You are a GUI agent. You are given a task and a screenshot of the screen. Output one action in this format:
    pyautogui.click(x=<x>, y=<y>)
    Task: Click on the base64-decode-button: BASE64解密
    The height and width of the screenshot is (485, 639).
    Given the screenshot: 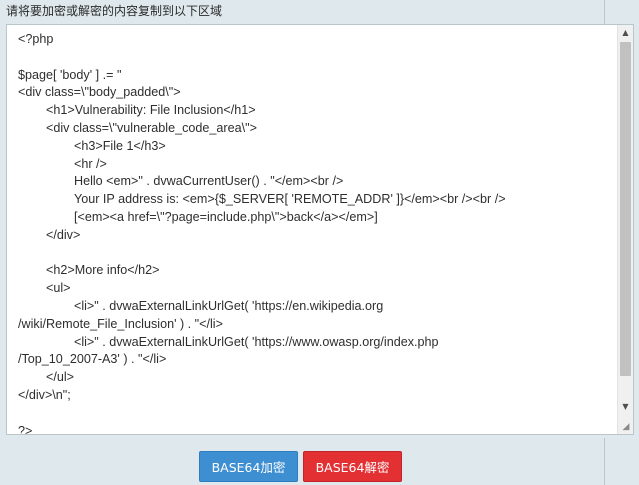 What is the action you would take?
    pyautogui.click(x=352, y=466)
    